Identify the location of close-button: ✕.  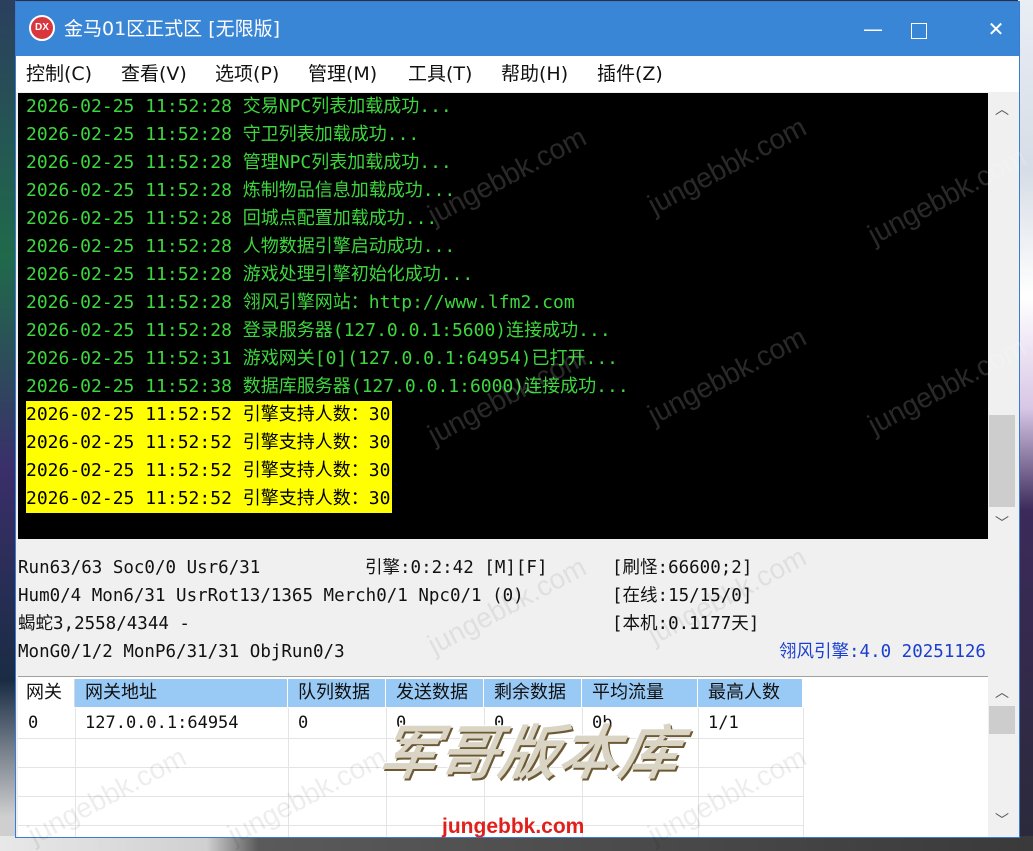
(996, 29).